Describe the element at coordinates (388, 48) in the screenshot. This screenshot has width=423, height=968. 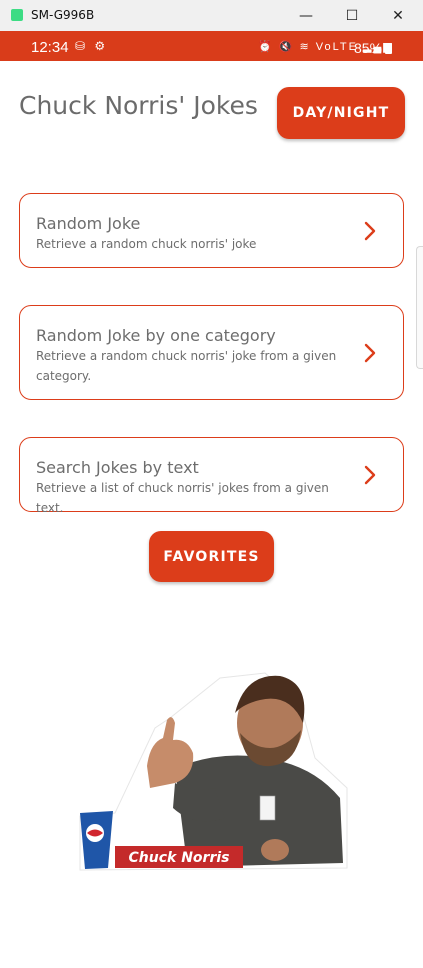
I see `battery-icon` at that location.